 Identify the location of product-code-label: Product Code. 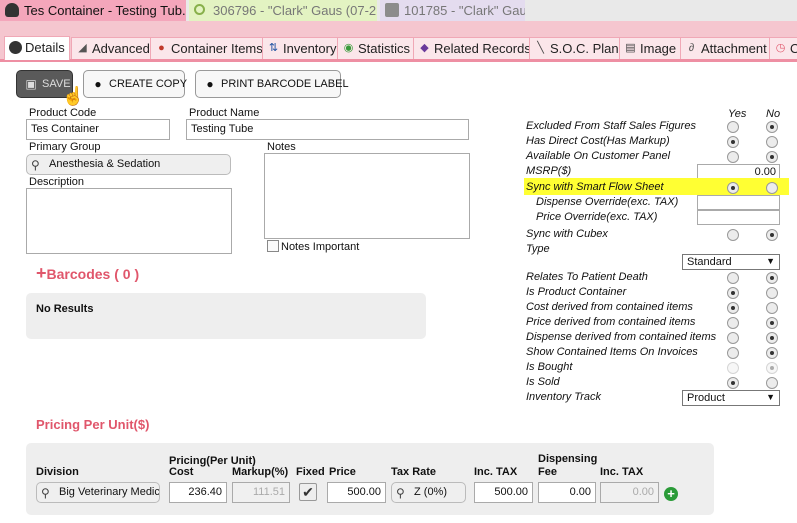
(63, 113).